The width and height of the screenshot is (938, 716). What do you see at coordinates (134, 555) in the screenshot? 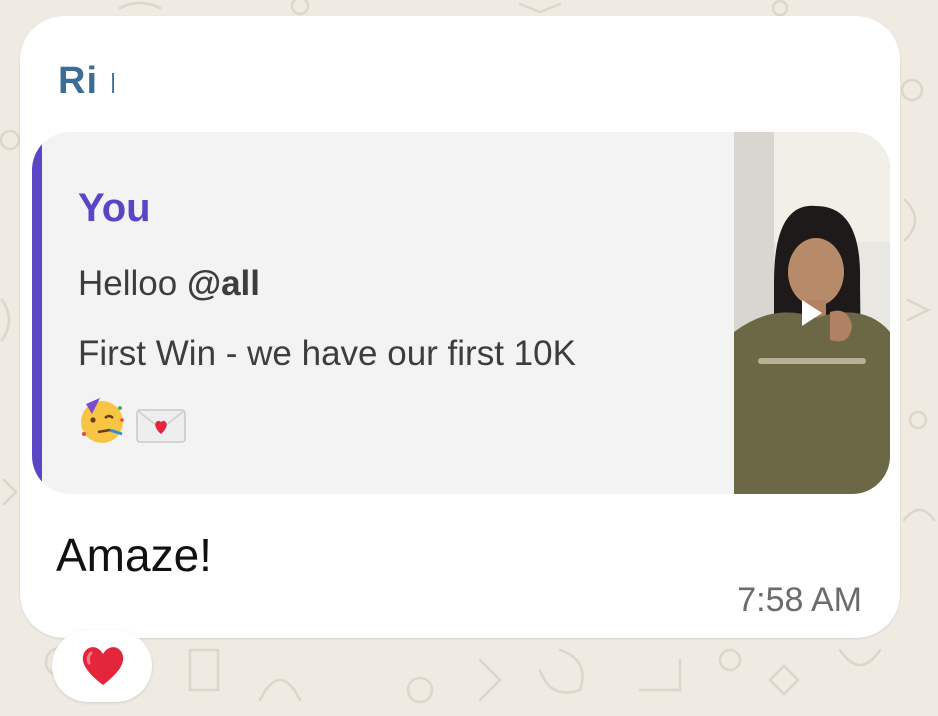
I see `message-text: Amaze!` at bounding box center [134, 555].